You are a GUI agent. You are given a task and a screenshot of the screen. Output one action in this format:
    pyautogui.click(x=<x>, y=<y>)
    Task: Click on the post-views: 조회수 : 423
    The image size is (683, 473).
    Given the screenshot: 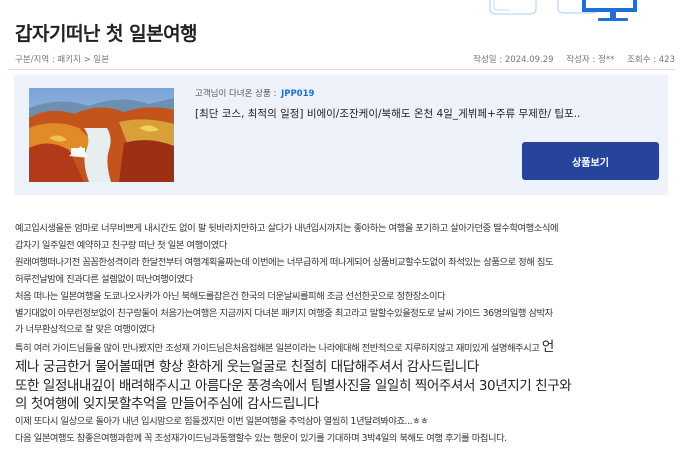 What is the action you would take?
    pyautogui.click(x=651, y=60)
    